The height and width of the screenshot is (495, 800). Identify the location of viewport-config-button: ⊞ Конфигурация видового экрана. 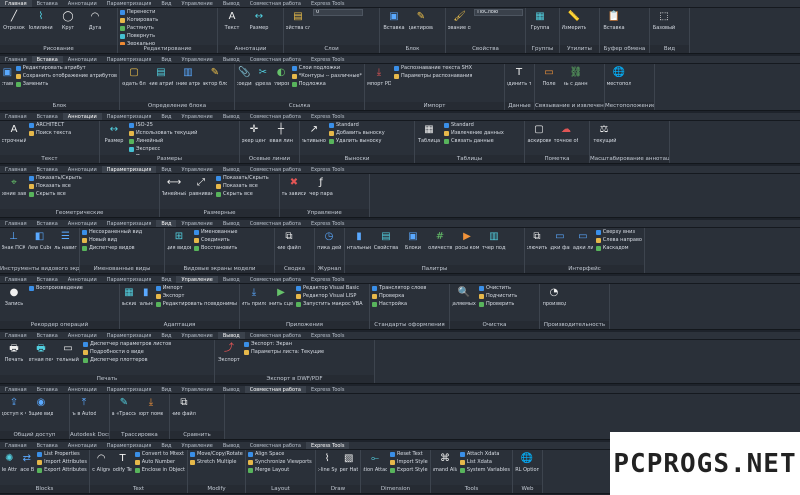
(179, 240).